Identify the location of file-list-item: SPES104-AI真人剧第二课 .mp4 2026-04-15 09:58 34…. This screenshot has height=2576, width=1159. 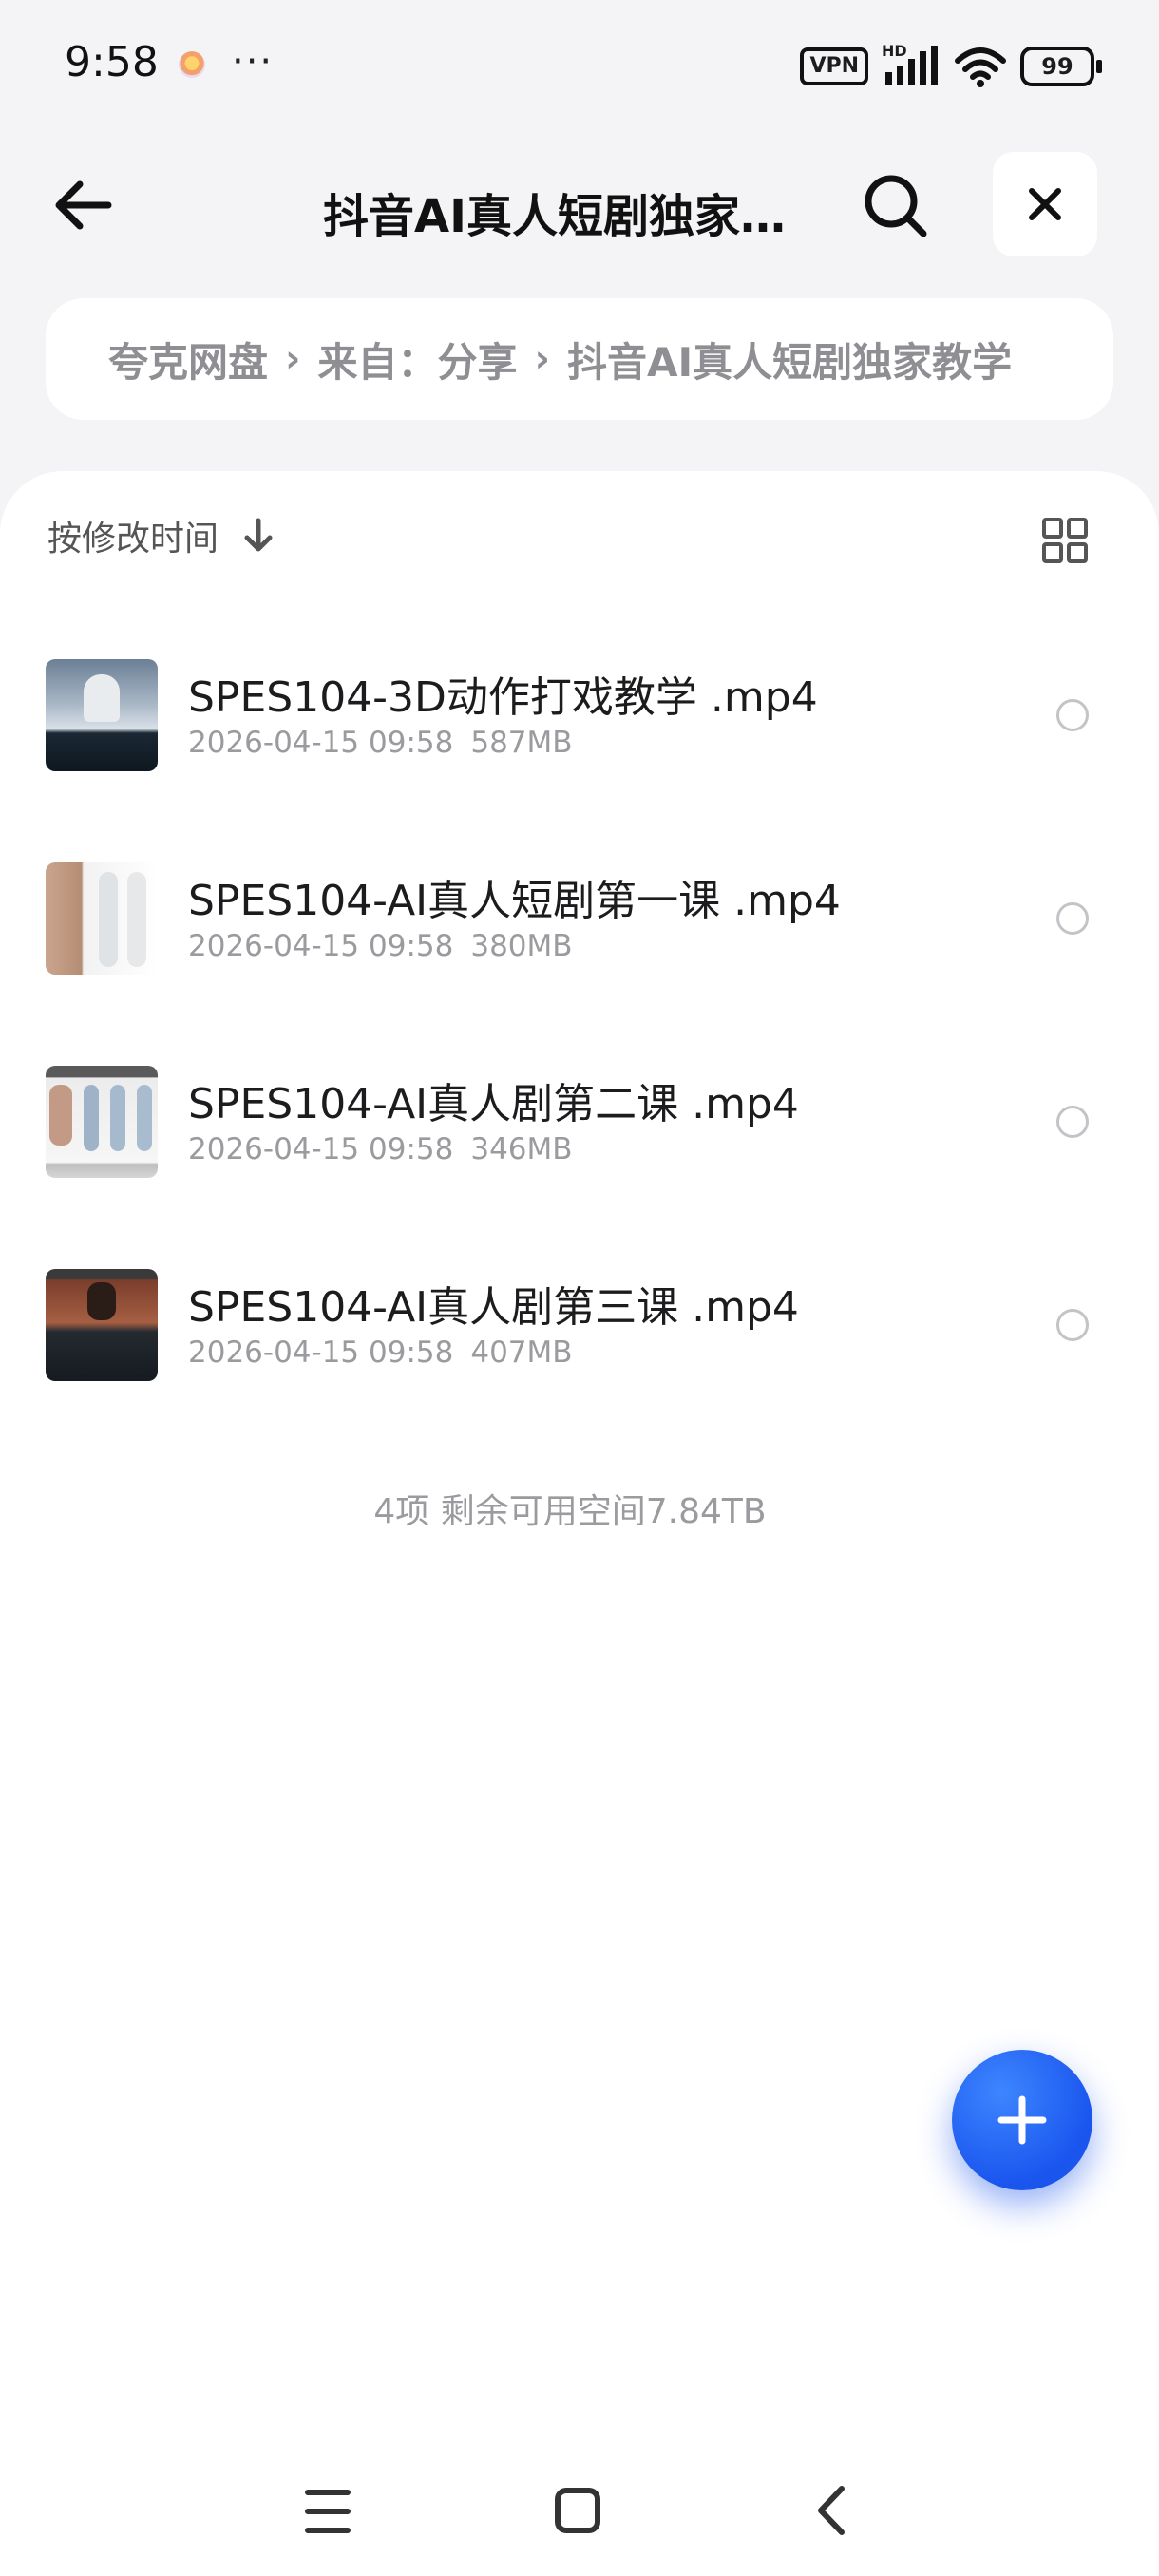
(579, 1161).